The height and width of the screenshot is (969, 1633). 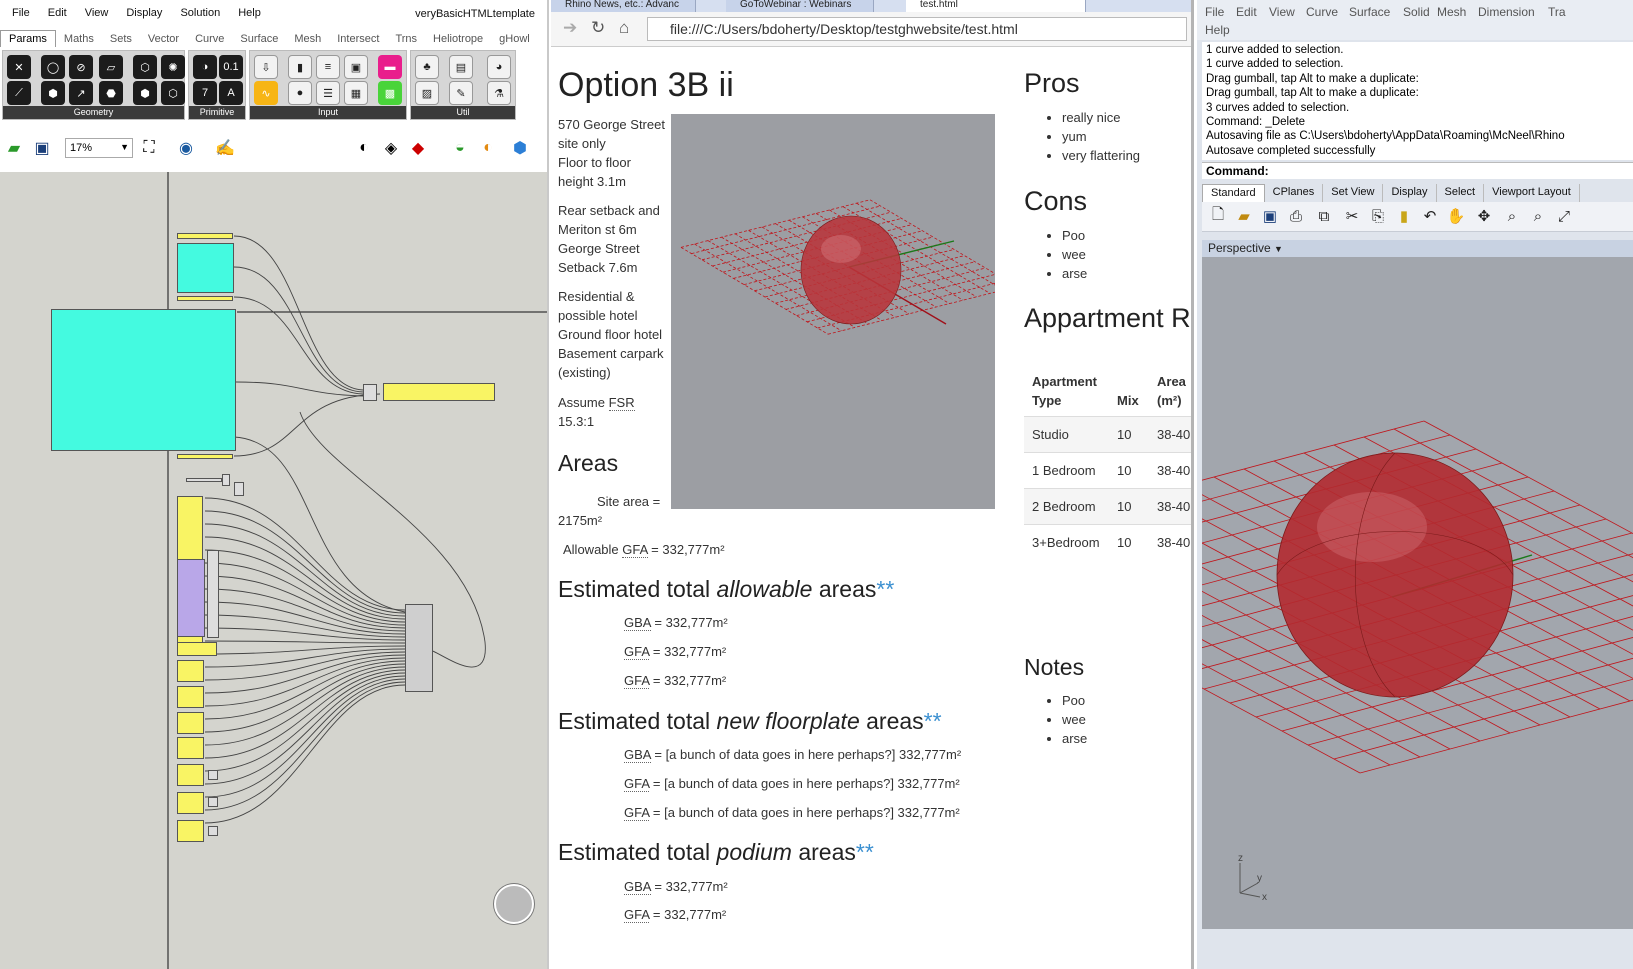 I want to click on gh-menu-file: File, so click(x=19, y=13).